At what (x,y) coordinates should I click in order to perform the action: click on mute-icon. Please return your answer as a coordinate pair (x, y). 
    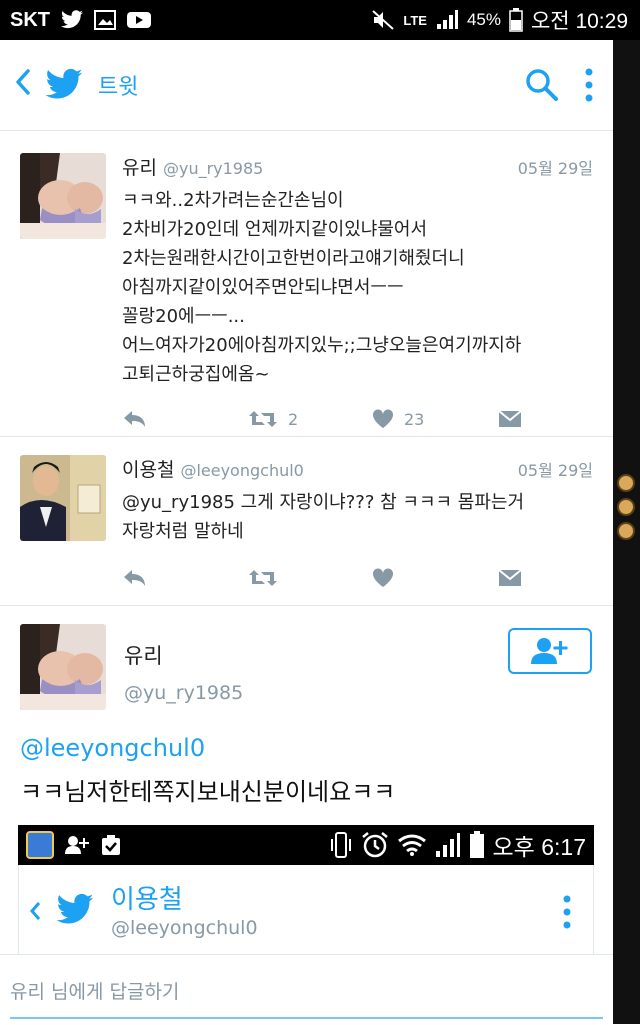
    Looking at the image, I should click on (383, 20).